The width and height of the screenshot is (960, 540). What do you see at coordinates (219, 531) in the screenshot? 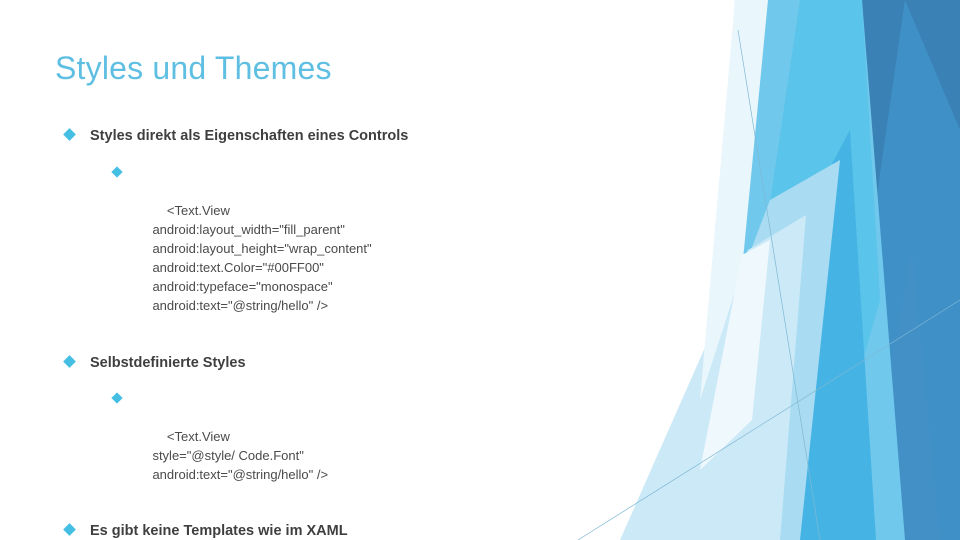
I see `bullet-label: Es gibt keine Templates wie im XAML` at bounding box center [219, 531].